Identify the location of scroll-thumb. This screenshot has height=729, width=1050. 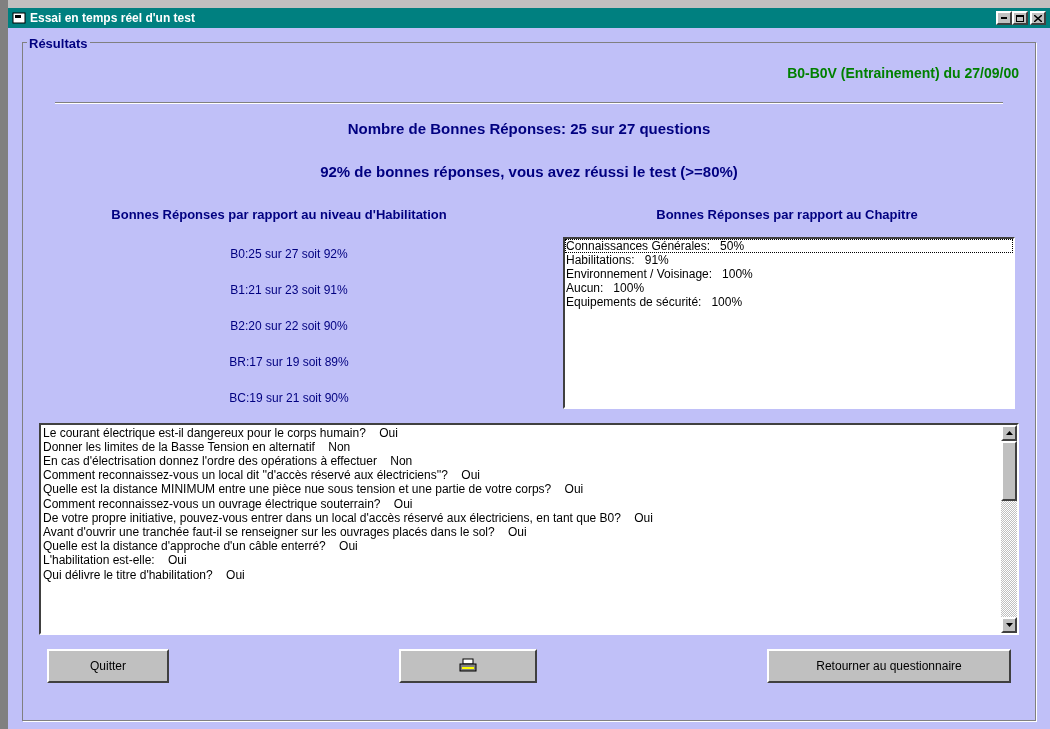
(1009, 470).